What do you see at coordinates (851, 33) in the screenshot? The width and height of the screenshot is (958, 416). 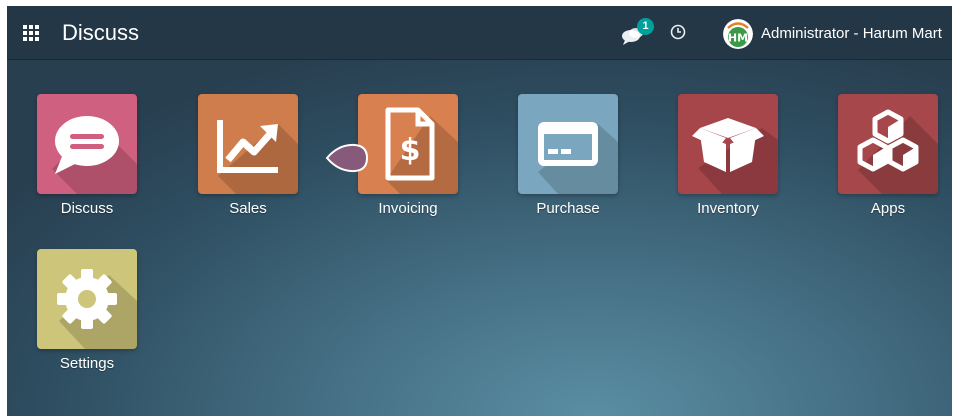 I see `user-menu: Administrator - Harum Mart` at bounding box center [851, 33].